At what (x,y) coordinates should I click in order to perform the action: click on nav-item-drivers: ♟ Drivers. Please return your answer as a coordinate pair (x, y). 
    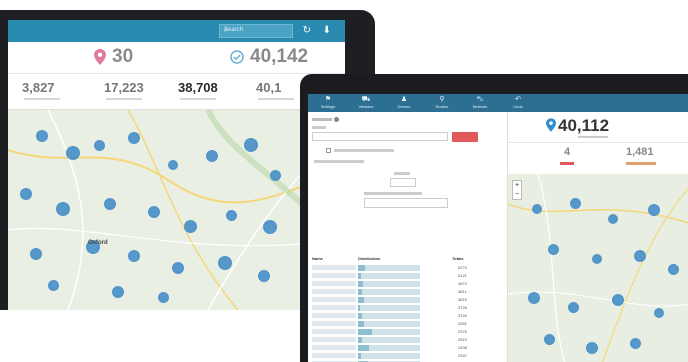
    Looking at the image, I should click on (404, 102).